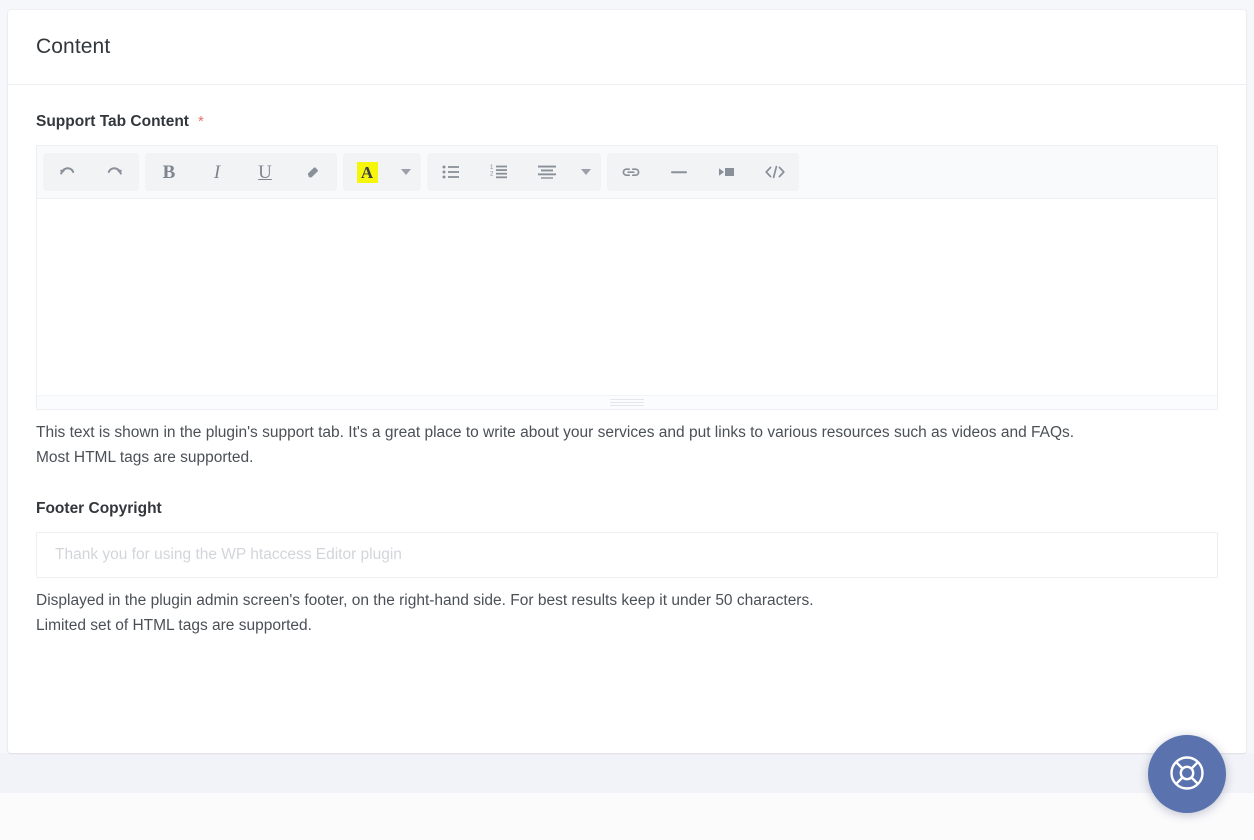  I want to click on italic-icon: I, so click(217, 172).